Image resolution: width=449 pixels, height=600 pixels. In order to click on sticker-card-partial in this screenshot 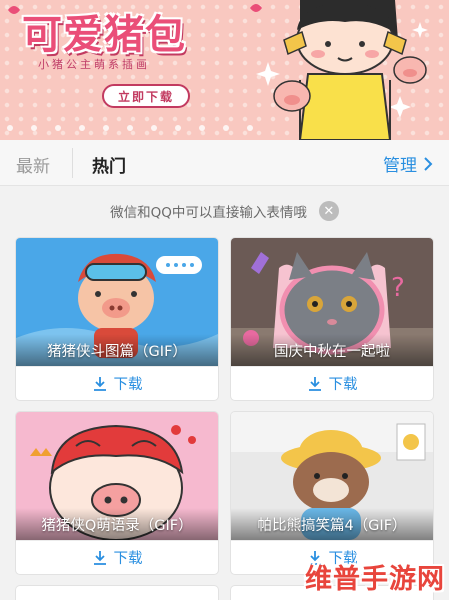, I will do `click(117, 593)`.